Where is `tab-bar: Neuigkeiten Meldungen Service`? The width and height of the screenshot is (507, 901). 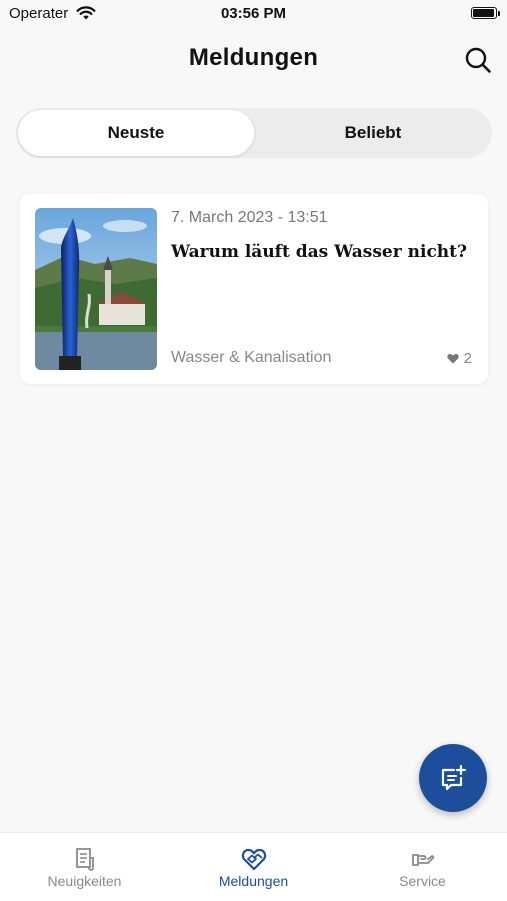 tab-bar: Neuigkeiten Meldungen Service is located at coordinates (253, 866).